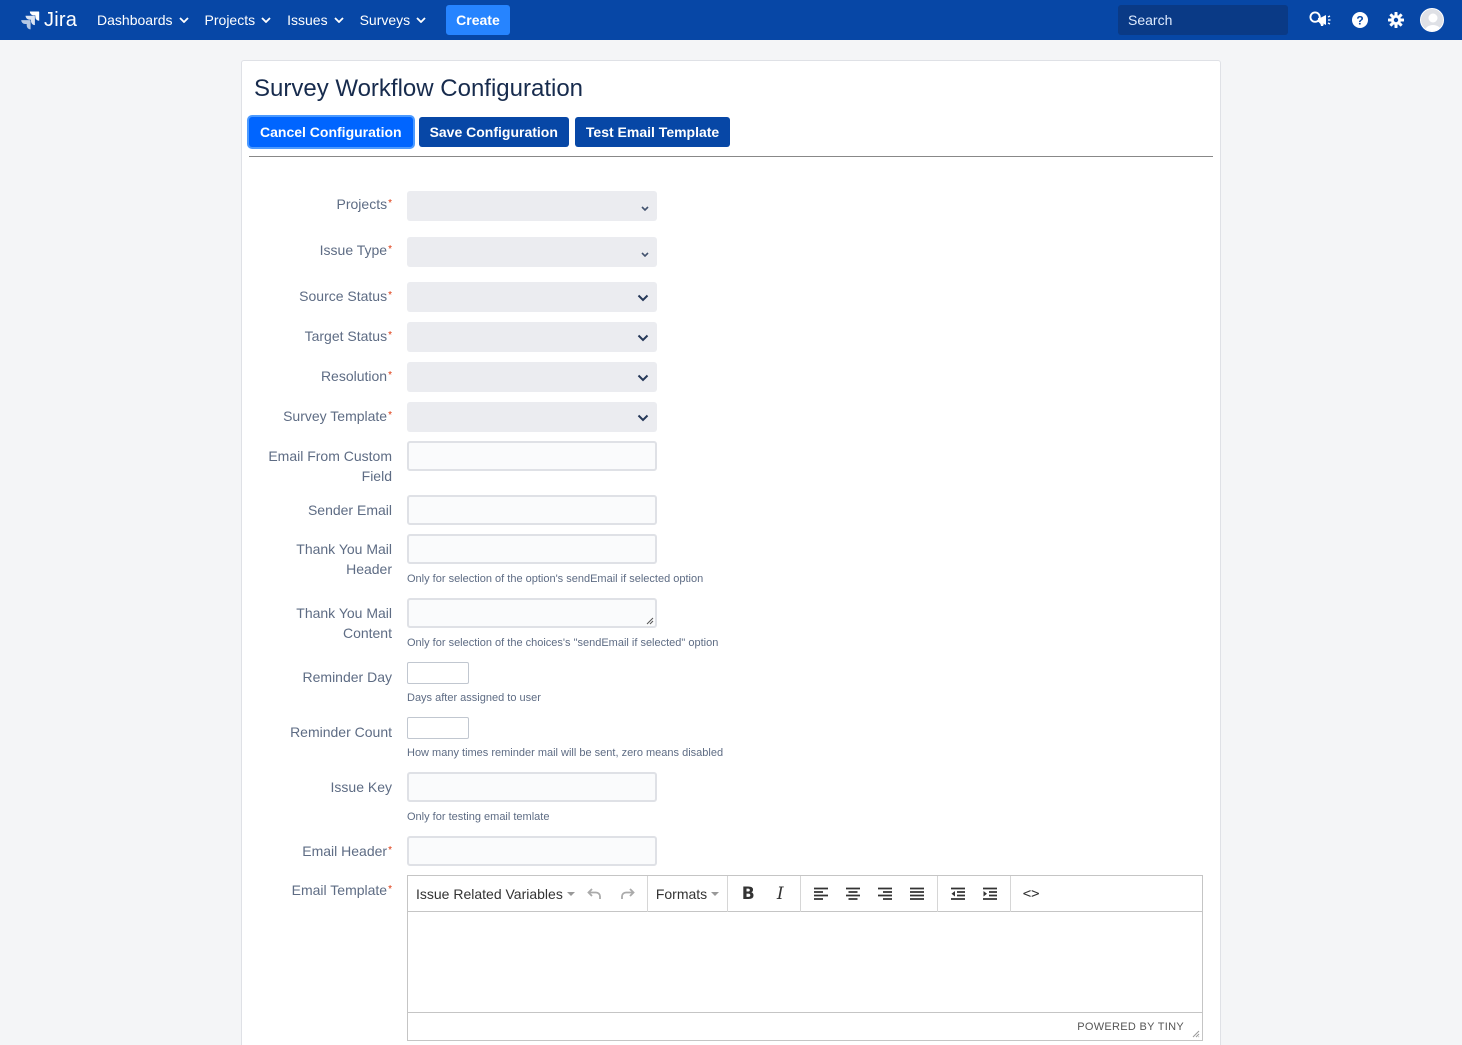 This screenshot has height=1045, width=1462. Describe the element at coordinates (821, 894) in the screenshot. I see `align-left-icon` at that location.